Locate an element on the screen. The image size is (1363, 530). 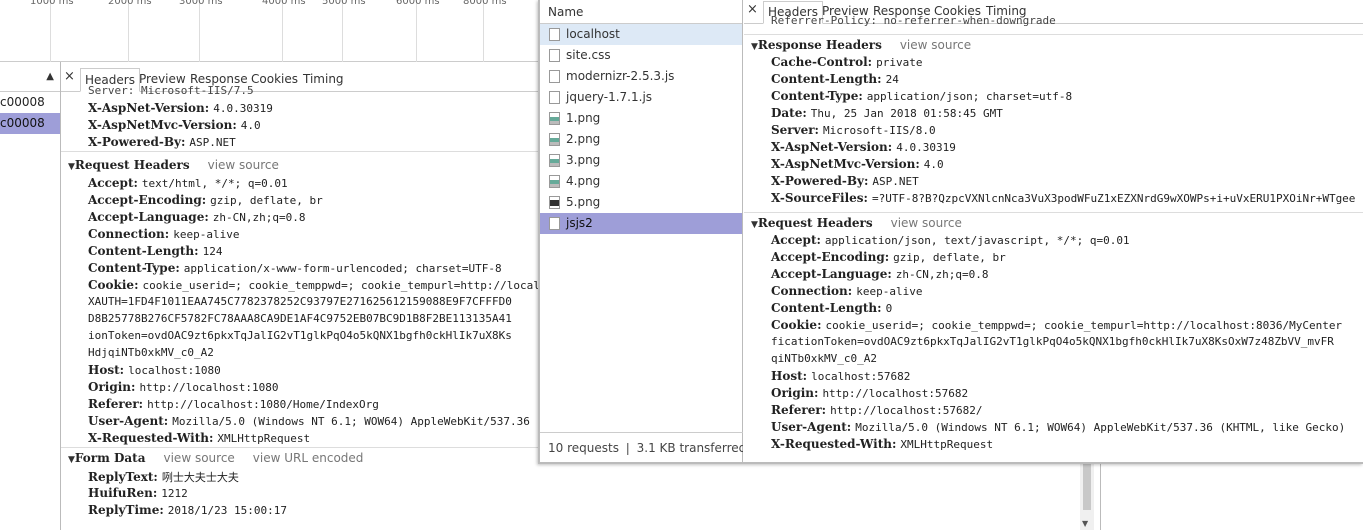
header-key: User-Agent: is located at coordinates (811, 427).